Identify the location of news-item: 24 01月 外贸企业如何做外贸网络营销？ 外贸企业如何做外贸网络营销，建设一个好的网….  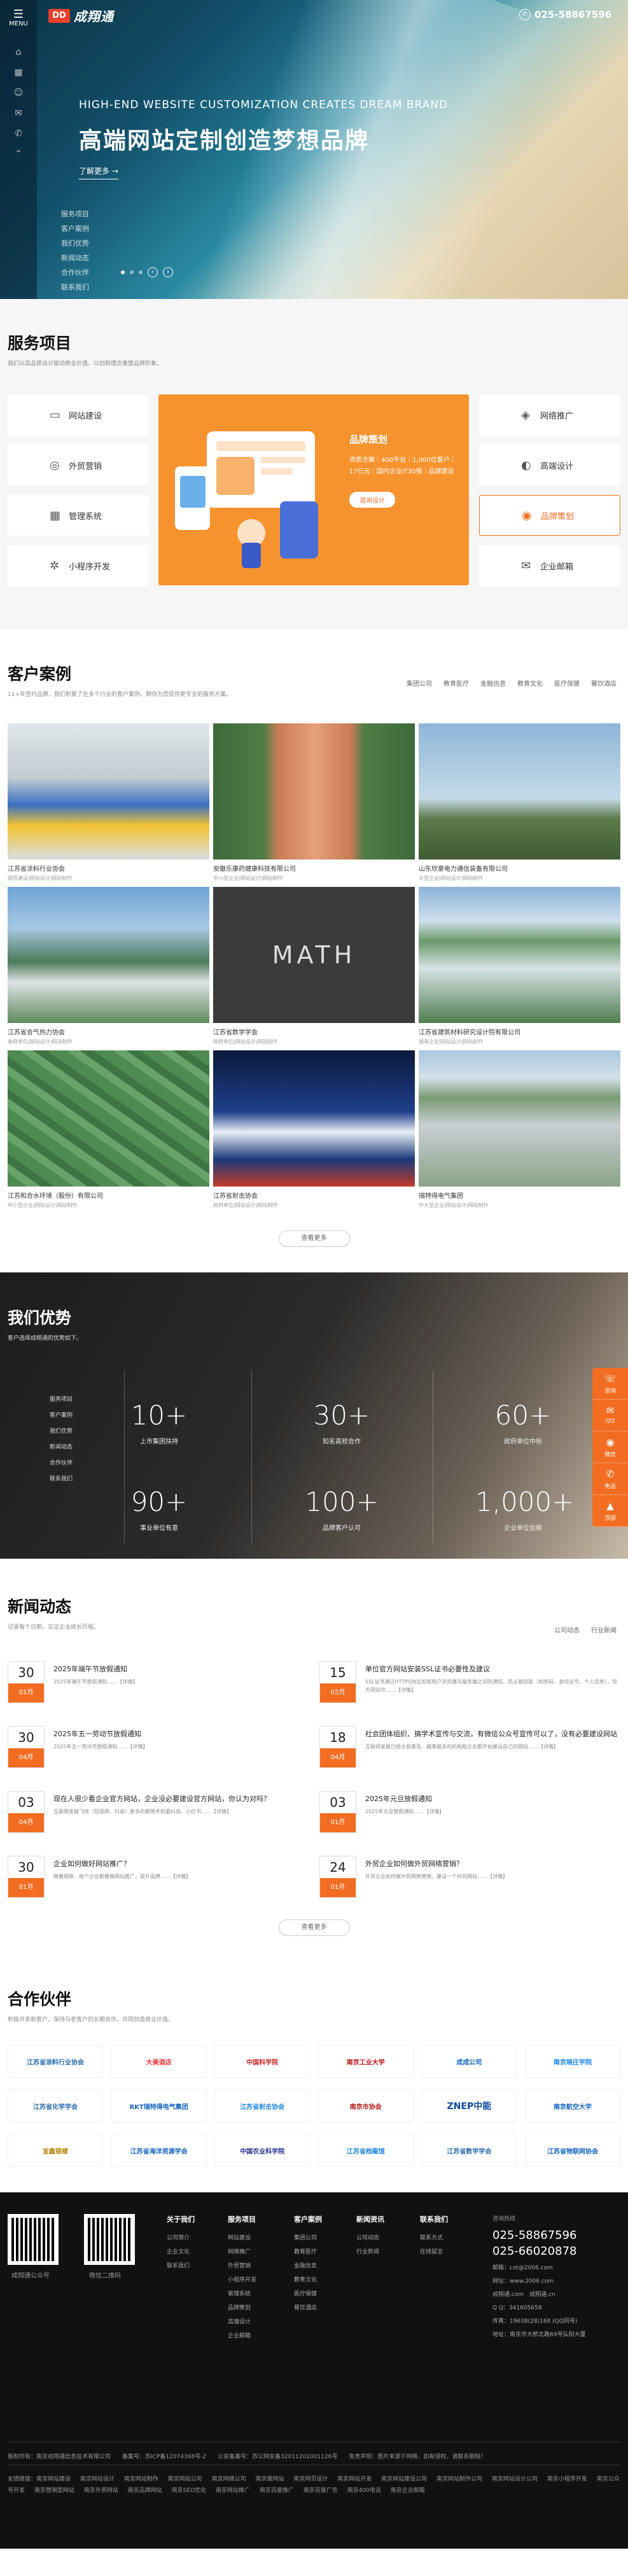
(469, 1877).